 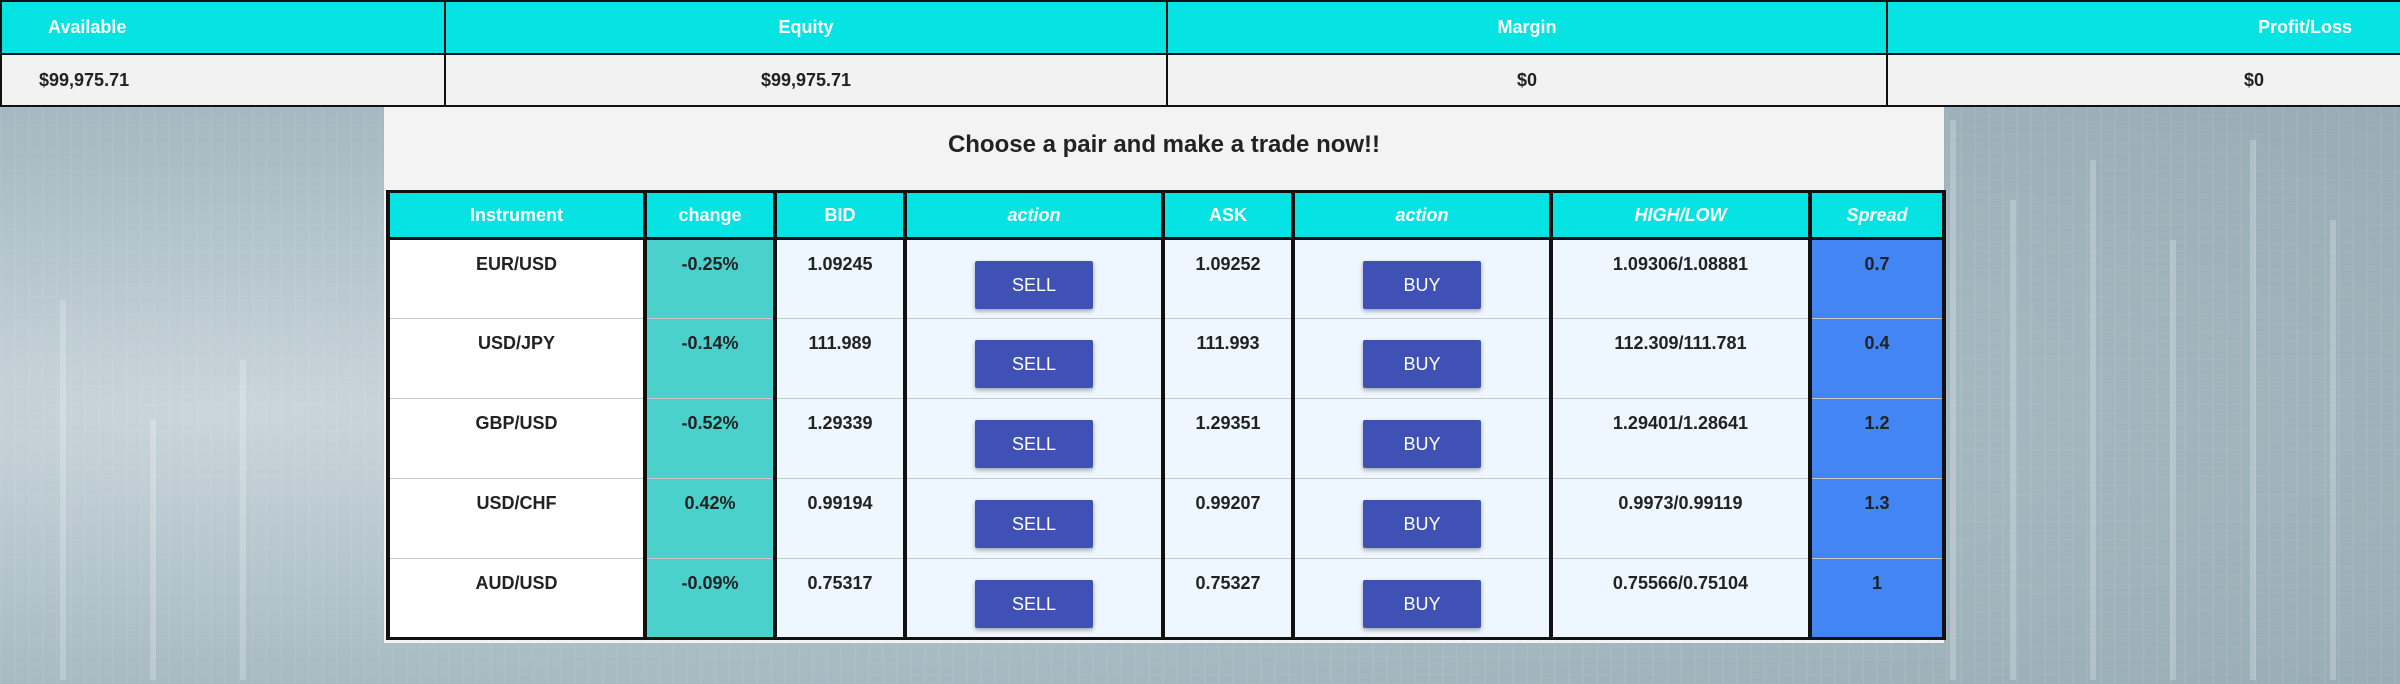 What do you see at coordinates (840, 215) in the screenshot?
I see `col-bid: BID` at bounding box center [840, 215].